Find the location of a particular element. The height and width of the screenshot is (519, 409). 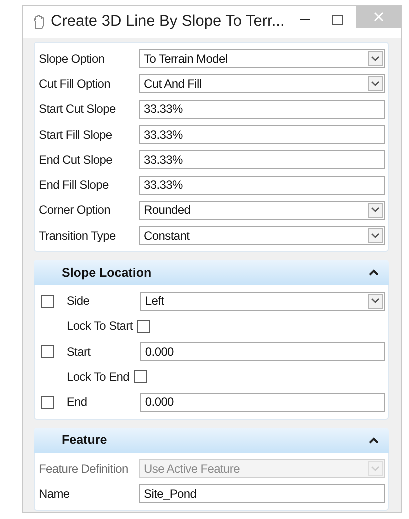

section-title: Slope Location is located at coordinates (107, 273).